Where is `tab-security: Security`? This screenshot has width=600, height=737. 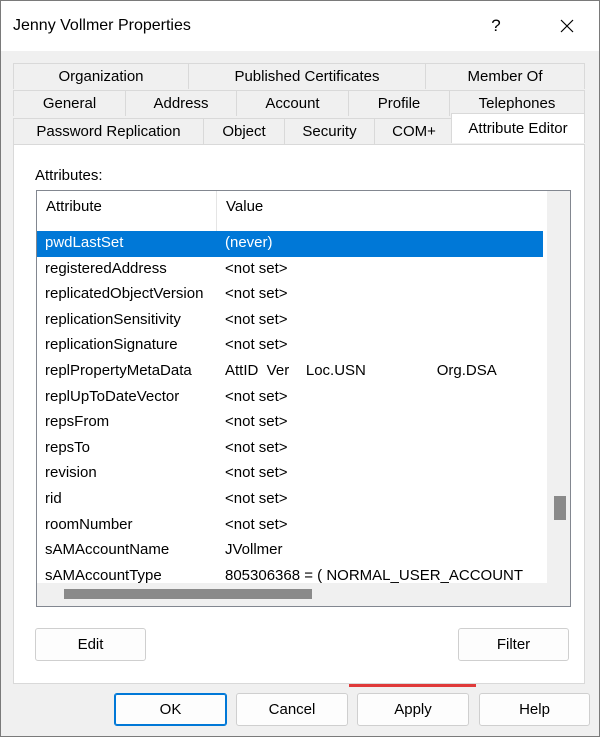
tab-security: Security is located at coordinates (329, 131).